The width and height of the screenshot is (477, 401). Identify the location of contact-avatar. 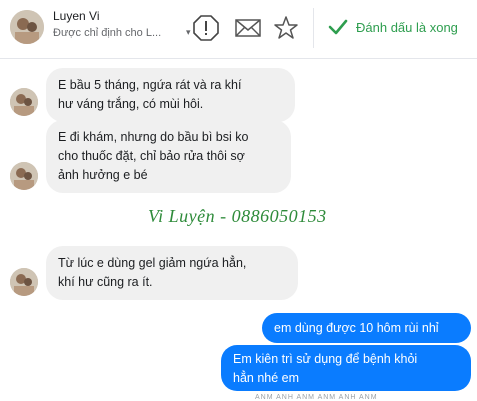
(27, 27).